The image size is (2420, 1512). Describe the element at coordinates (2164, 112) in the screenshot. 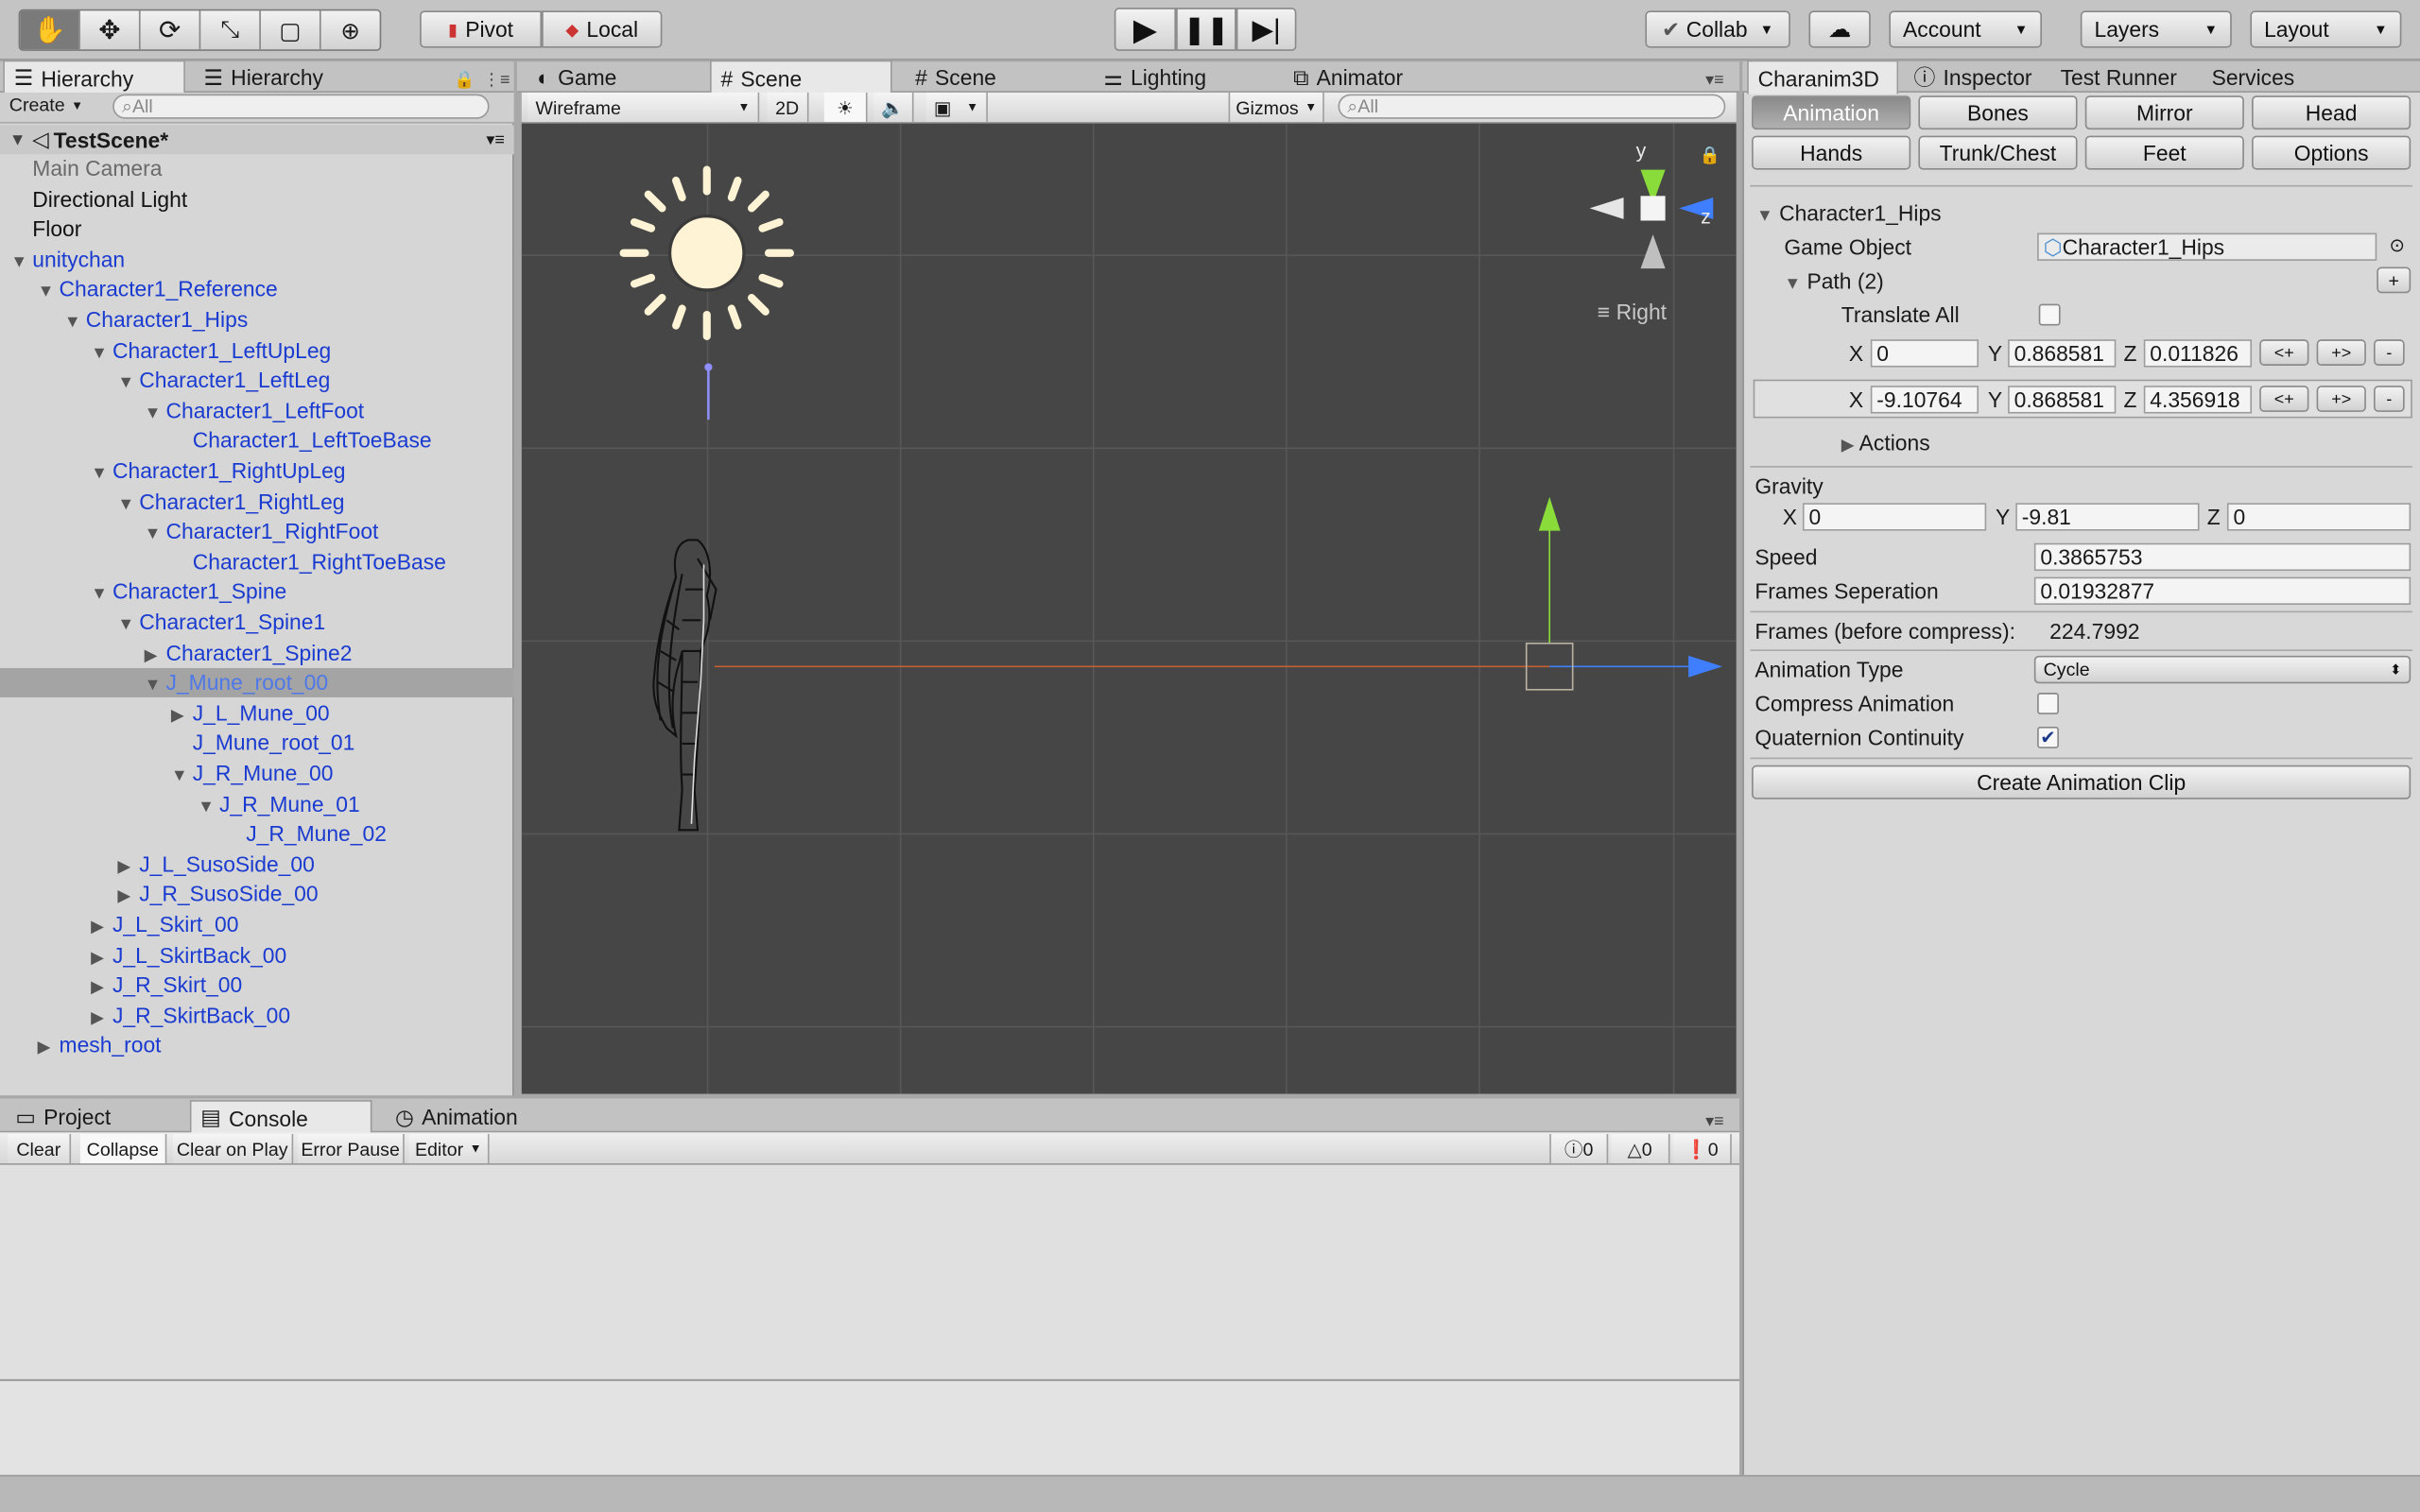

I see `mirror-section-button: Mirror` at that location.